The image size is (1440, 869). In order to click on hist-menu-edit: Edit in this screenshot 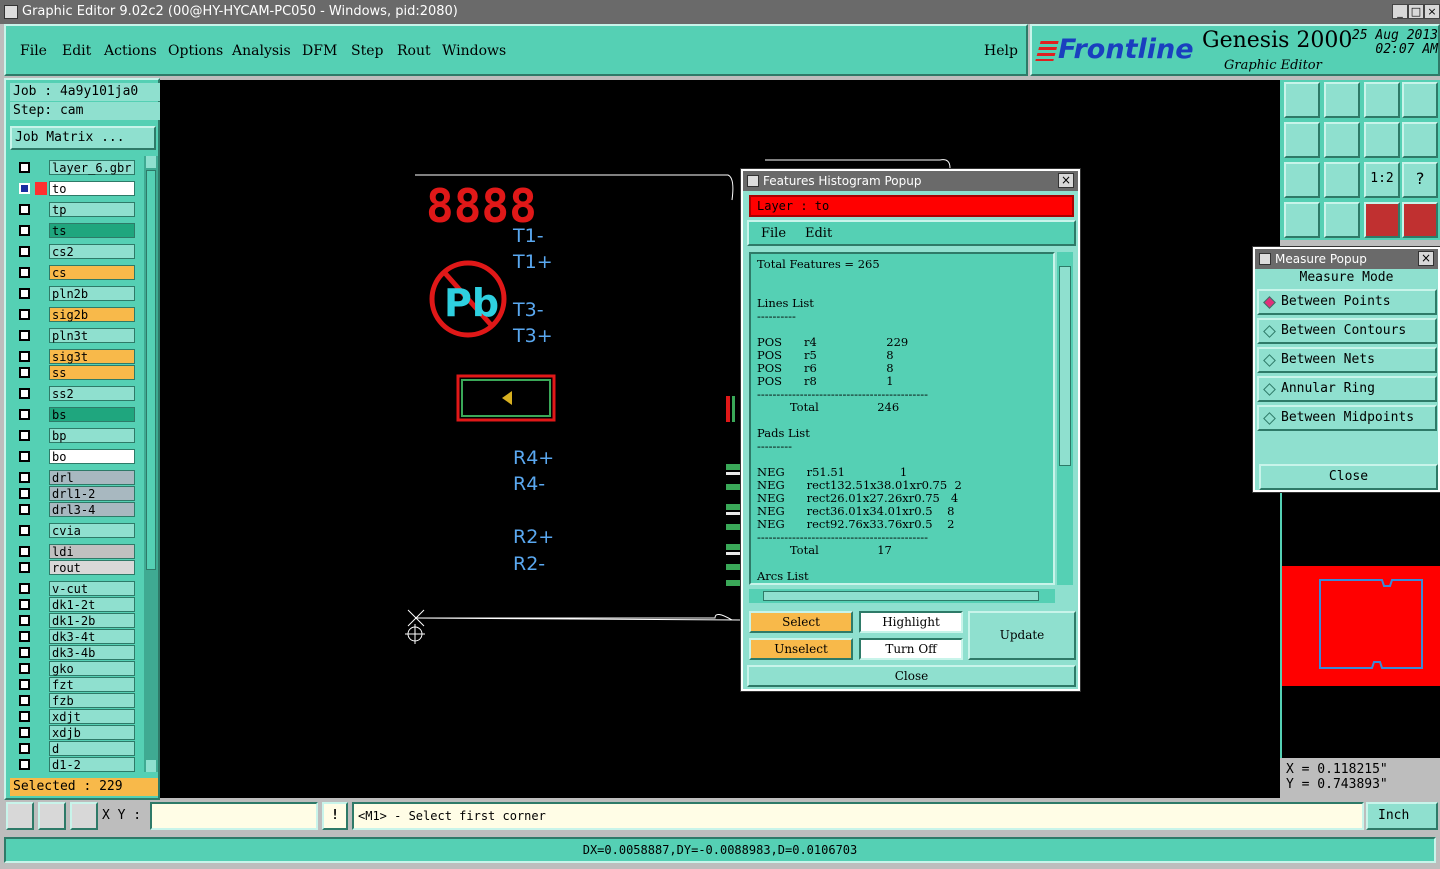, I will do `click(818, 233)`.